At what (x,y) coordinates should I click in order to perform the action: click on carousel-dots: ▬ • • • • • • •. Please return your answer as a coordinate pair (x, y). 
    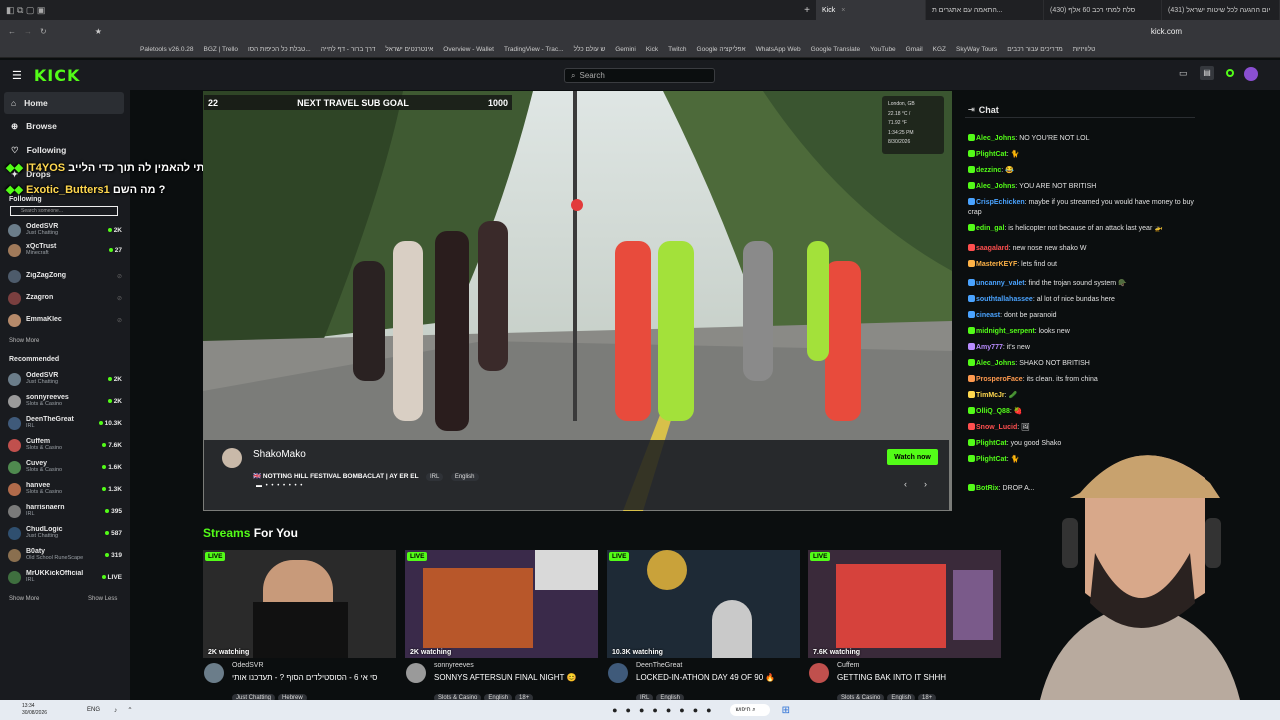
    Looking at the image, I should click on (279, 486).